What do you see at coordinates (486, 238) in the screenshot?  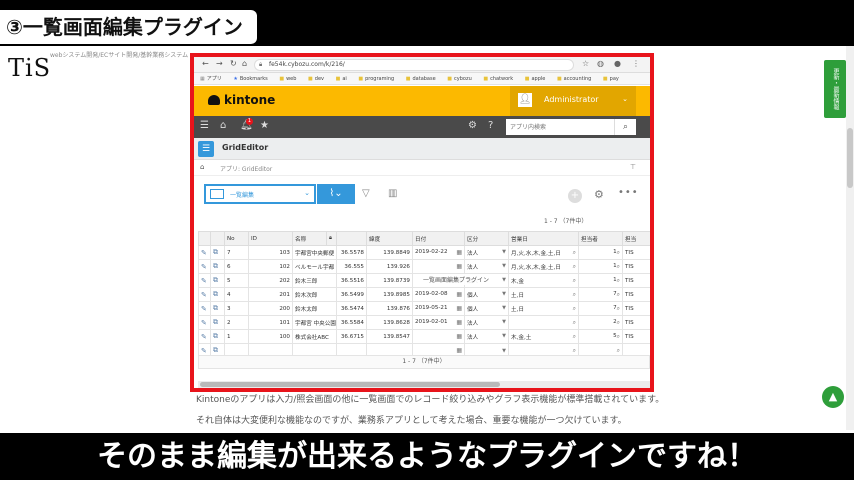 I see `column-header: 区分` at bounding box center [486, 238].